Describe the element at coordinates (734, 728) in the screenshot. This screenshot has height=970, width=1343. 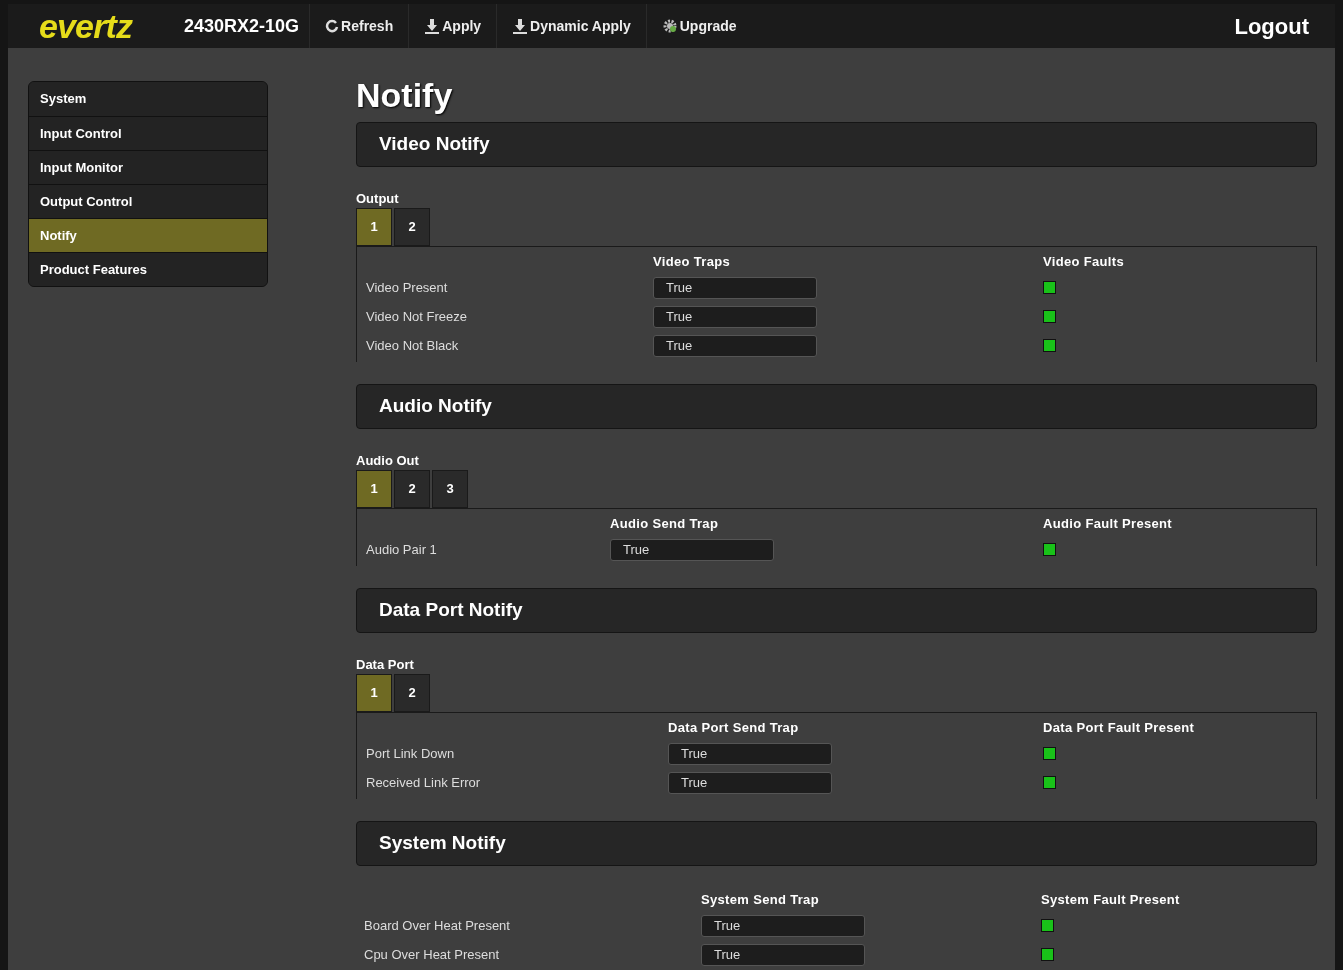
I see `column-header: Data Port Send Trap` at that location.